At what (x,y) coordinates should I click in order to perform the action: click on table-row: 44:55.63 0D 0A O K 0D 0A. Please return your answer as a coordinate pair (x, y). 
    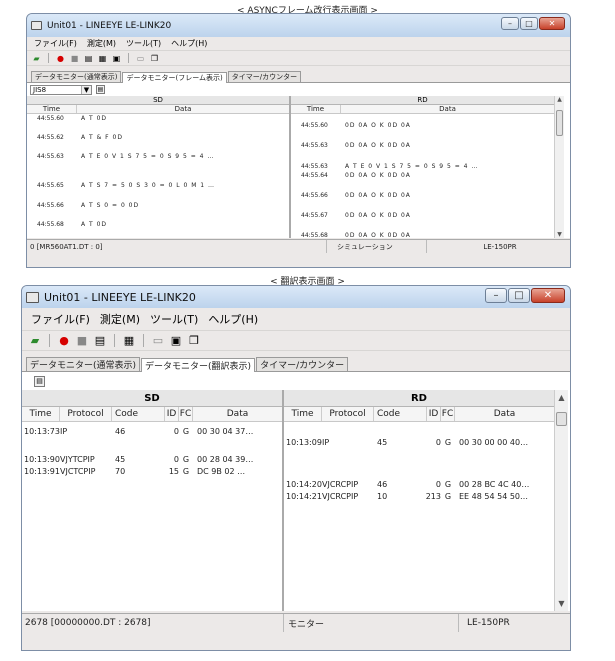
    Looking at the image, I should click on (351, 145).